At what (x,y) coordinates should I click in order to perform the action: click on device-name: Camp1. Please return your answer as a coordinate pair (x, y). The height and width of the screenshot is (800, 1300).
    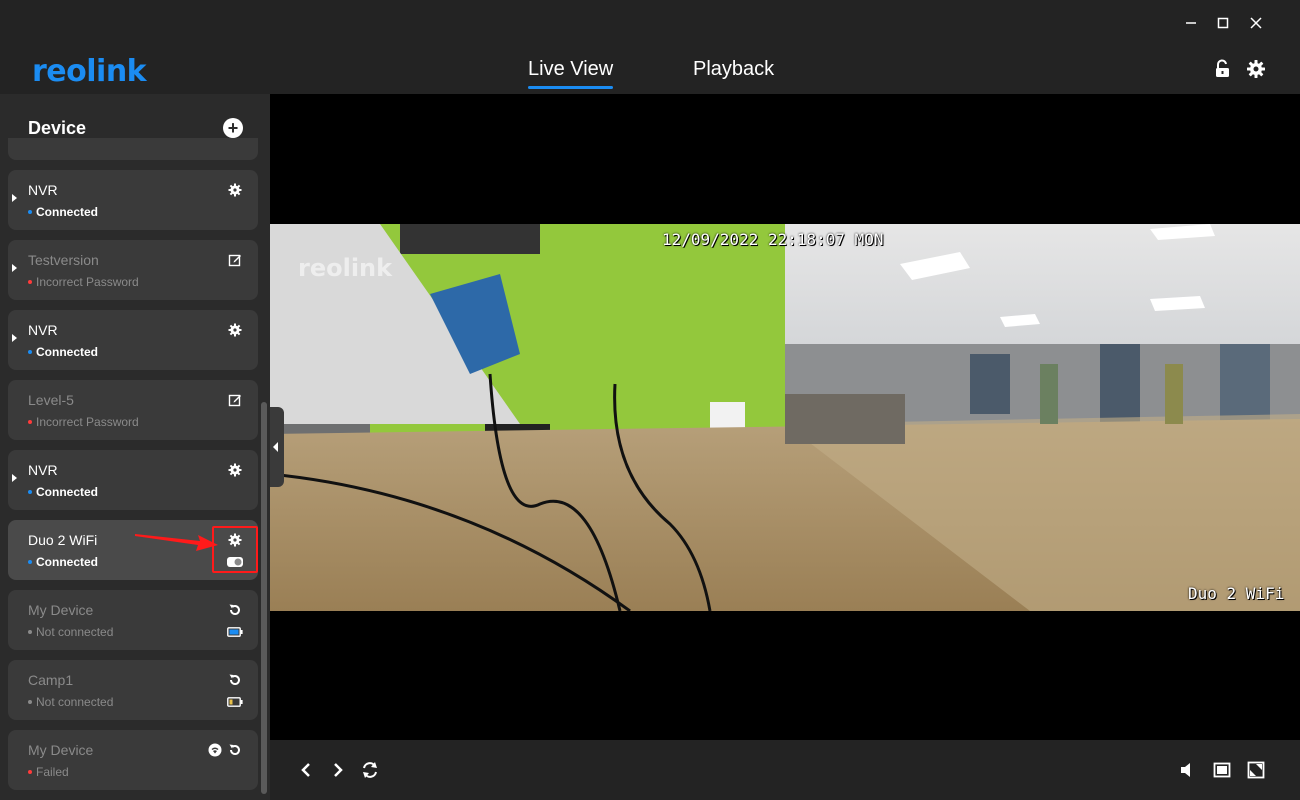
    Looking at the image, I should click on (51, 680).